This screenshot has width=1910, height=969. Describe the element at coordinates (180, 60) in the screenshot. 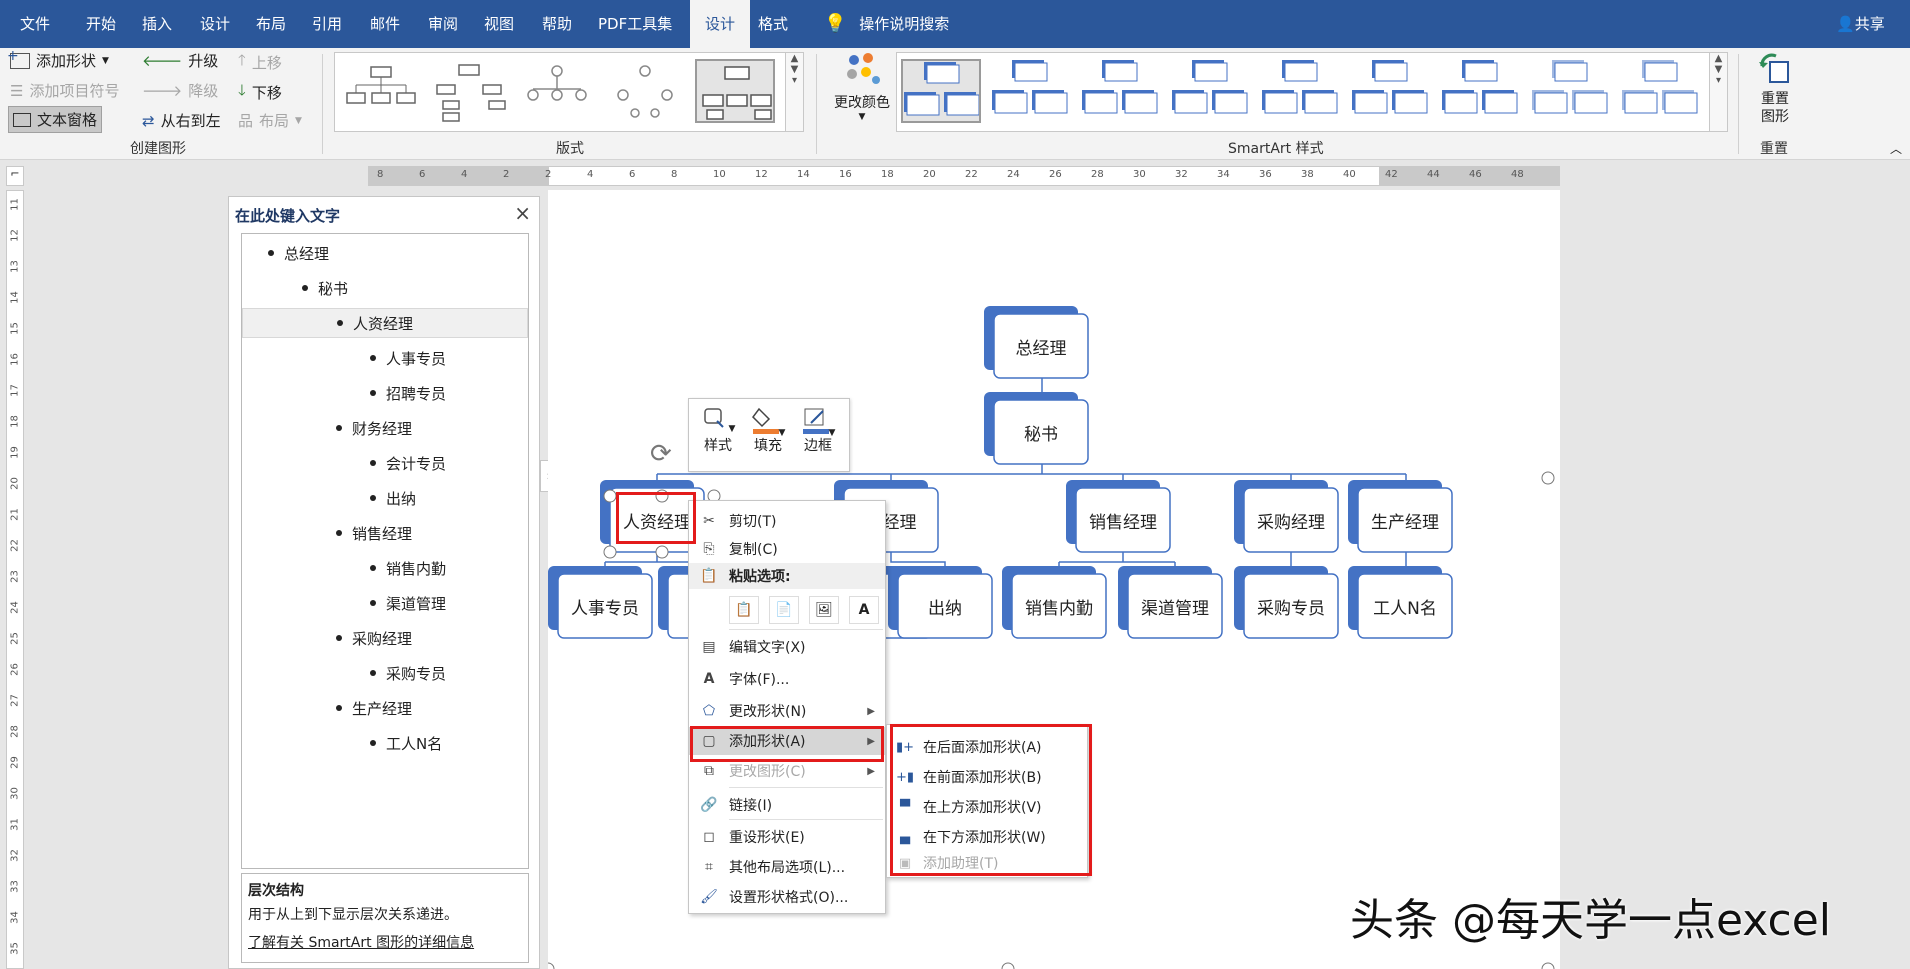

I see `promote-button: 🡐 升级` at that location.